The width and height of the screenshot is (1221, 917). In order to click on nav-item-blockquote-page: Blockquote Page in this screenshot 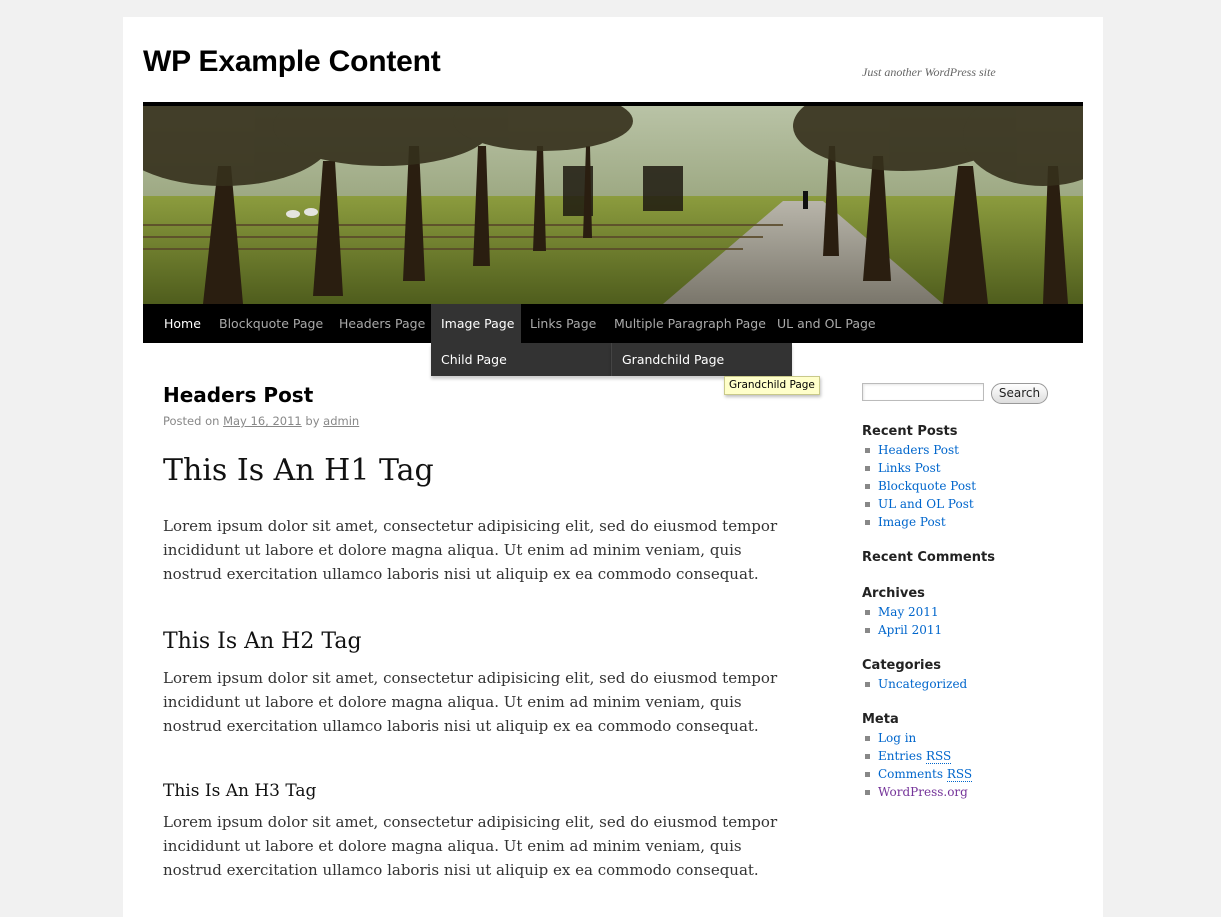, I will do `click(271, 323)`.